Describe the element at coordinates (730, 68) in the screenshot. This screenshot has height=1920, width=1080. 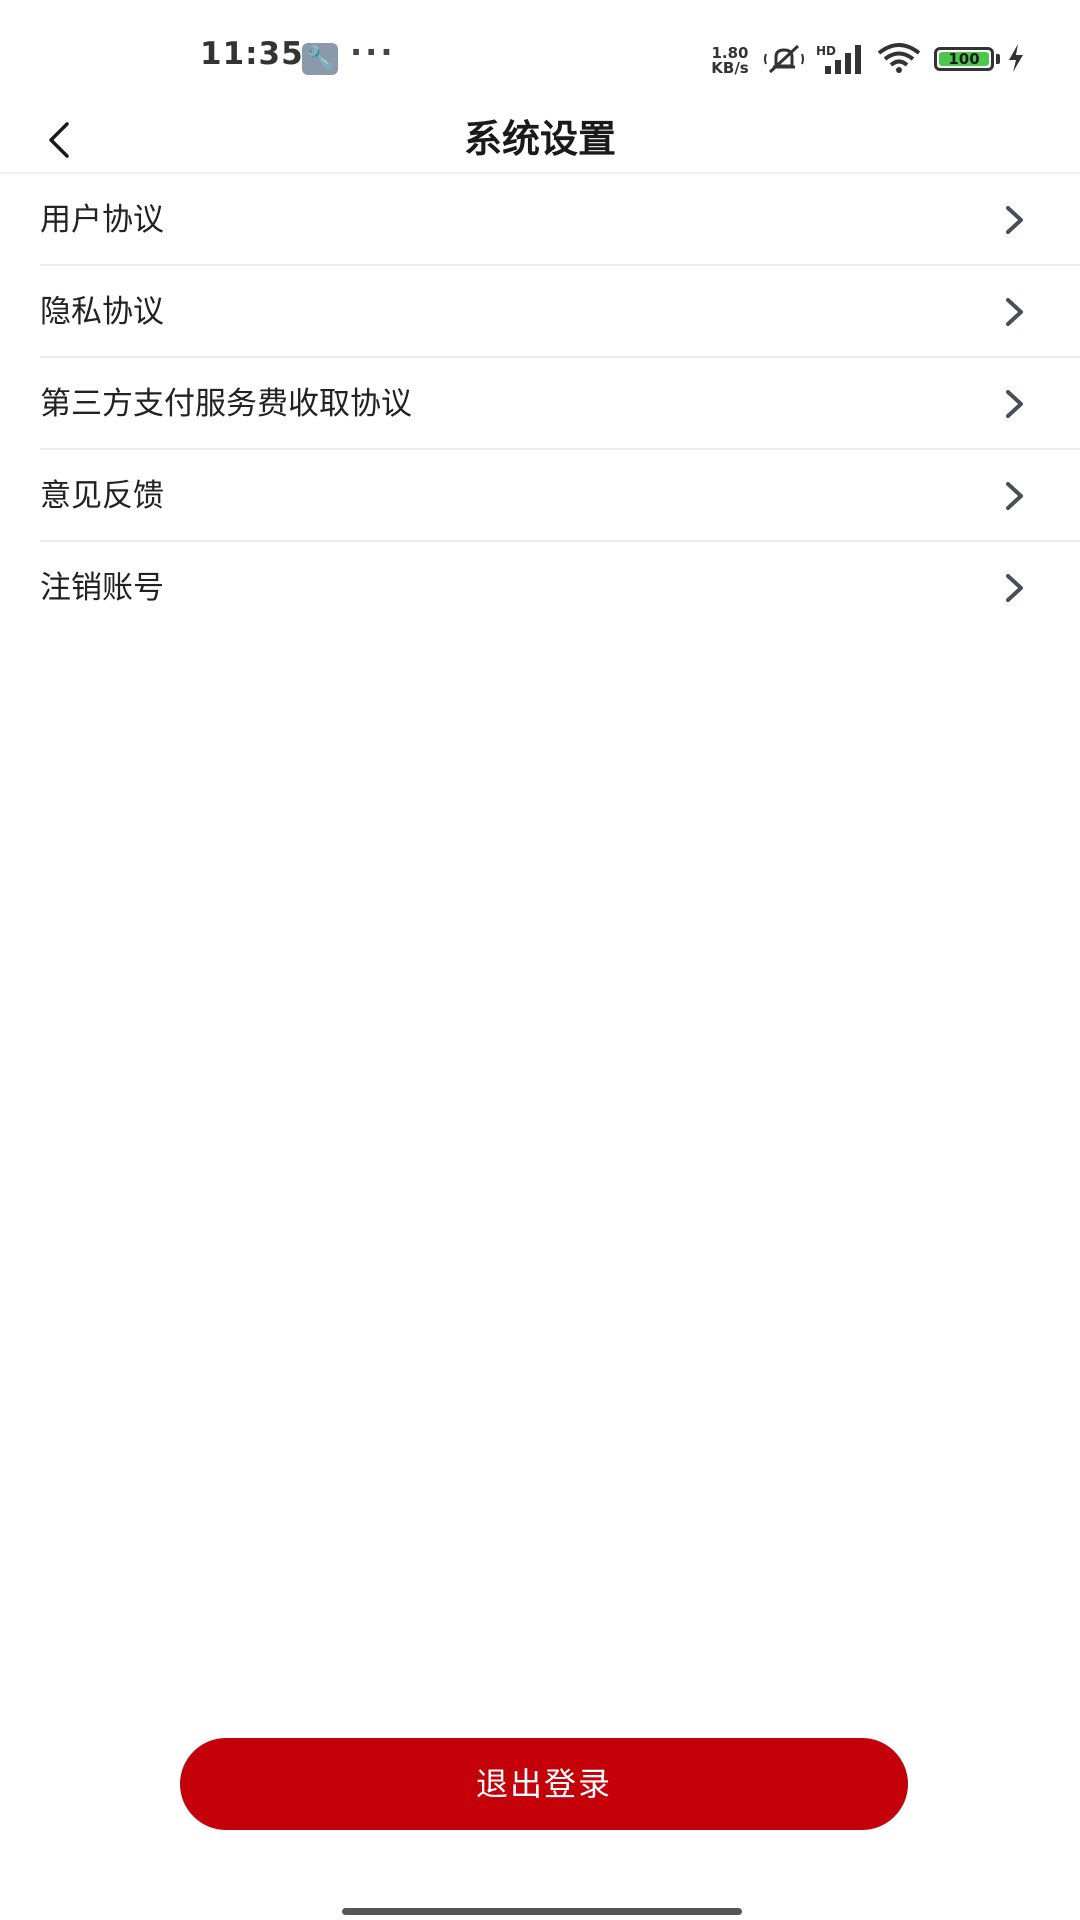
I see `network-speed-unit: KB/s` at that location.